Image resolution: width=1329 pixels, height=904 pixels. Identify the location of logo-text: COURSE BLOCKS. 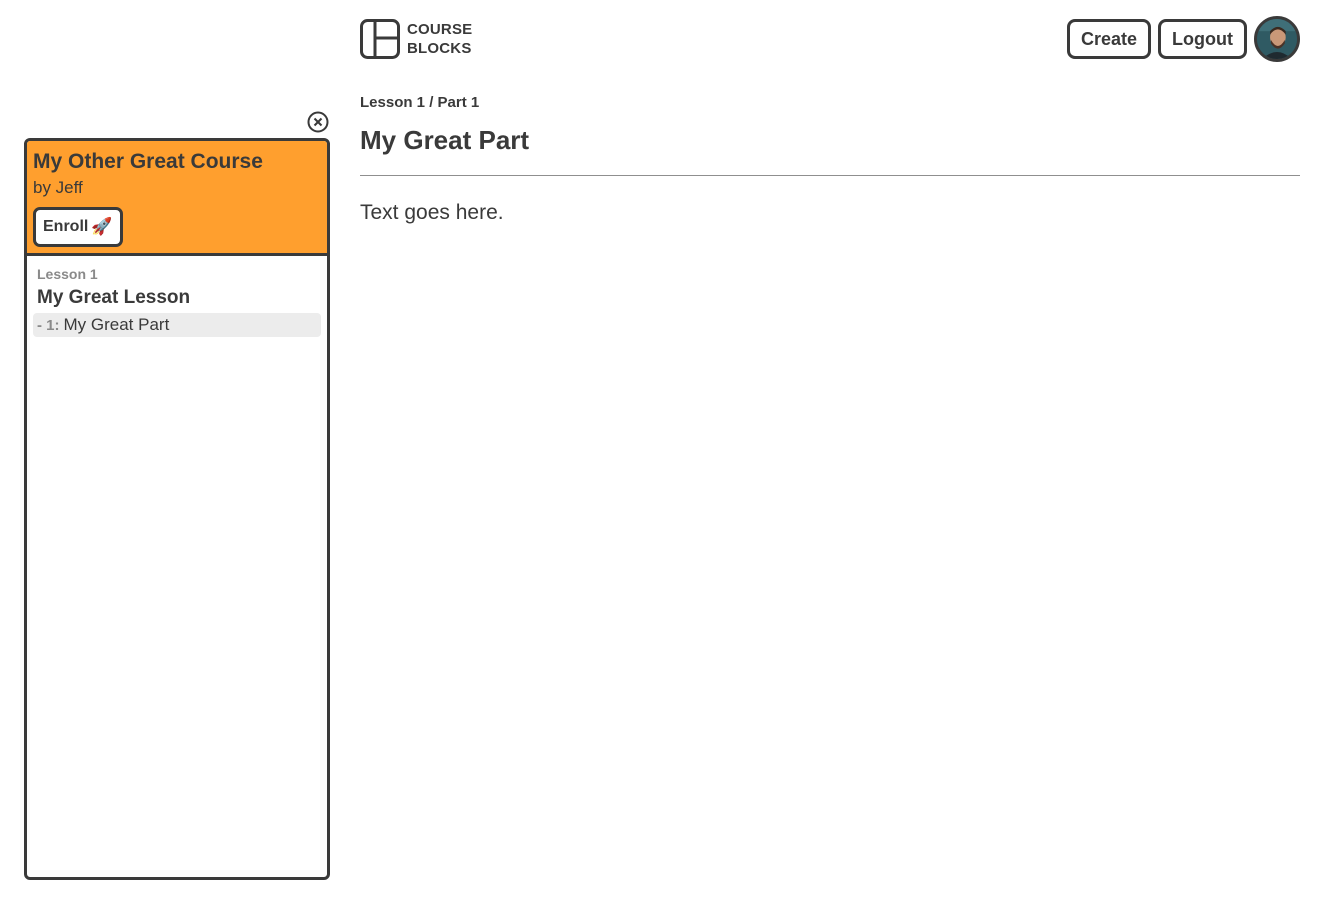
(439, 39).